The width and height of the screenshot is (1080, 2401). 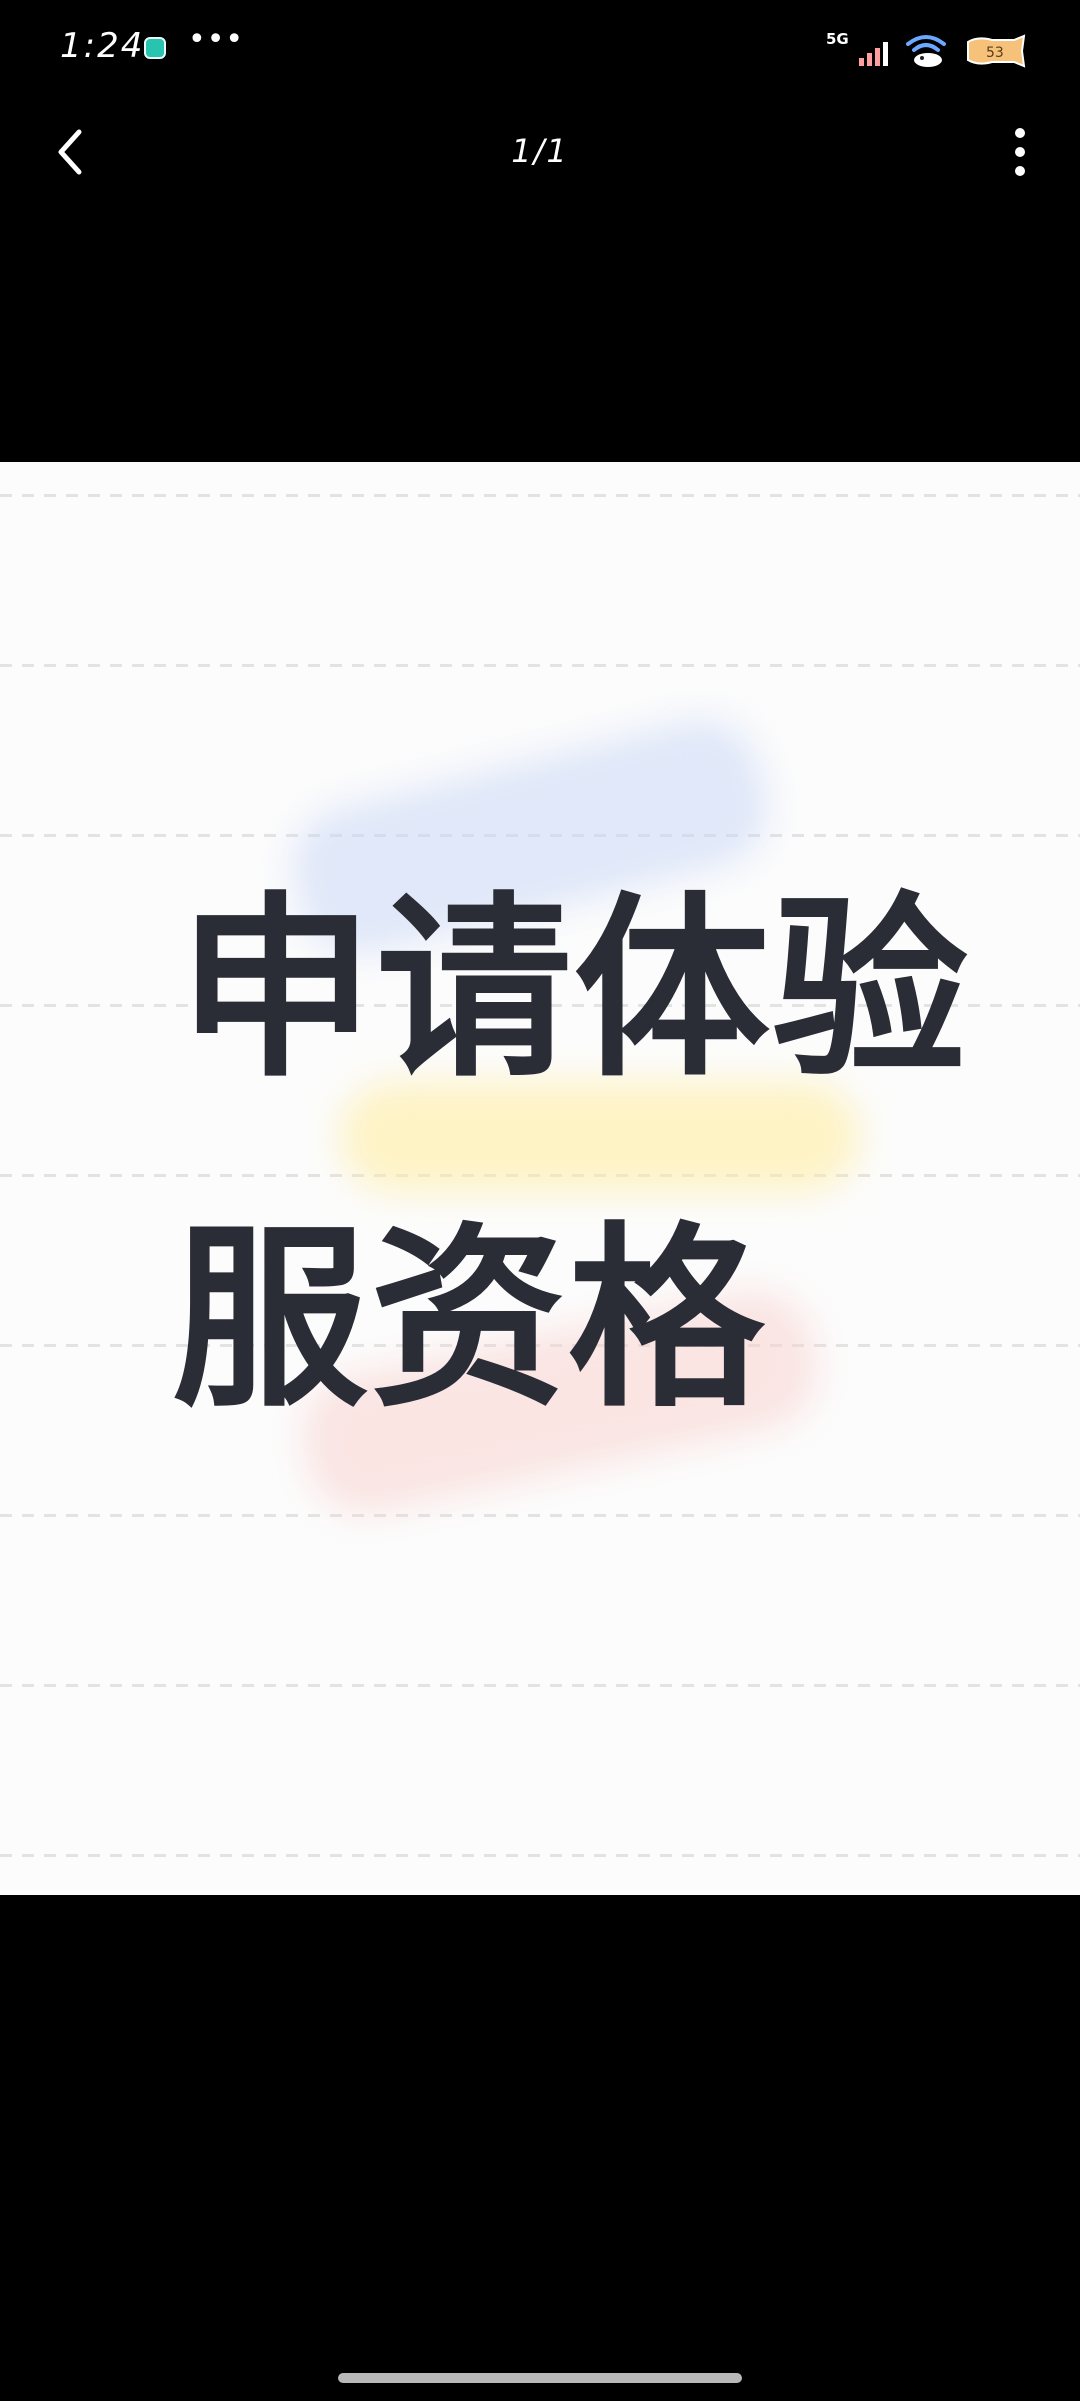 I want to click on svg-text: 53, so click(x=995, y=53).